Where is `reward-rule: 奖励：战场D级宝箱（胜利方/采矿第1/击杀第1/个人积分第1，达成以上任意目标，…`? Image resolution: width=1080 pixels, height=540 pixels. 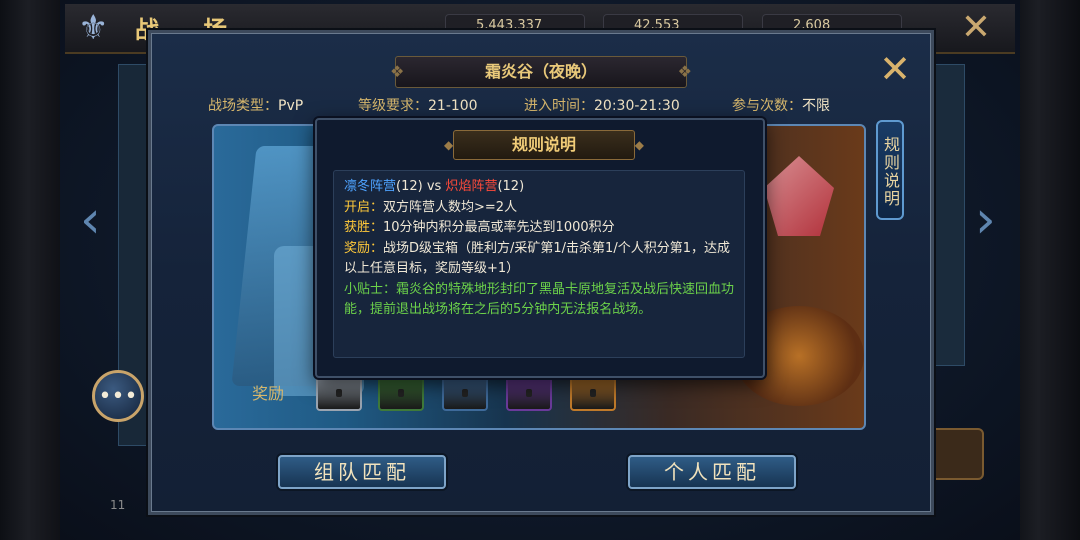
reward-rule: 奖励：战场D级宝箱（胜利方/采矿第1/击杀第1/个人积分第1，达成以上任意目标，… is located at coordinates (539, 259).